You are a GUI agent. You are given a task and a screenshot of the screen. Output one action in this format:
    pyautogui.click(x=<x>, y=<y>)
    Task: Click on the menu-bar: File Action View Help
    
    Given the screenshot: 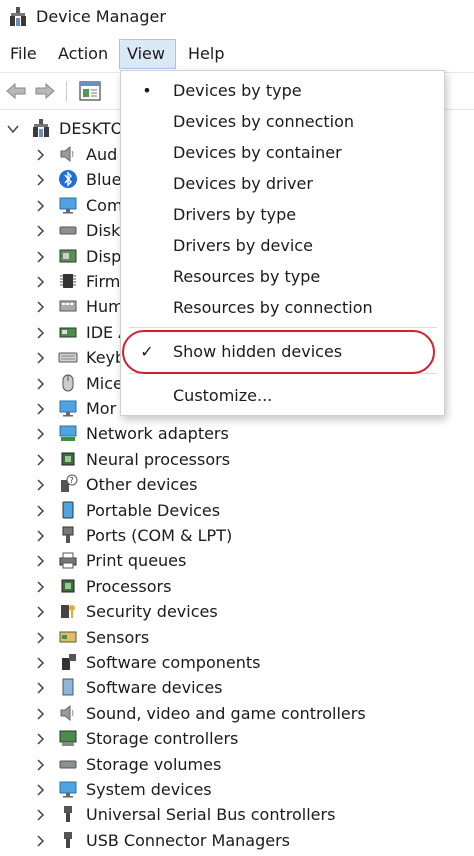 What is the action you would take?
    pyautogui.click(x=237, y=54)
    